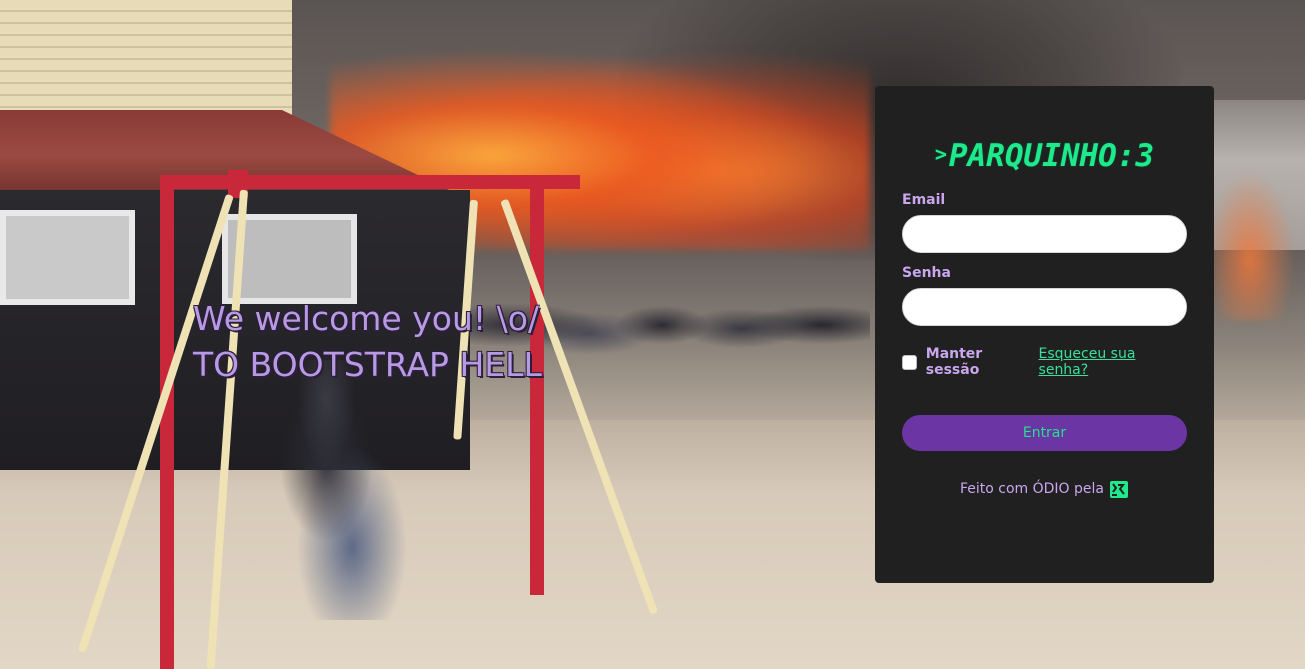 The height and width of the screenshot is (669, 1305). Describe the element at coordinates (1119, 489) in the screenshot. I see `team-logo-icon` at that location.